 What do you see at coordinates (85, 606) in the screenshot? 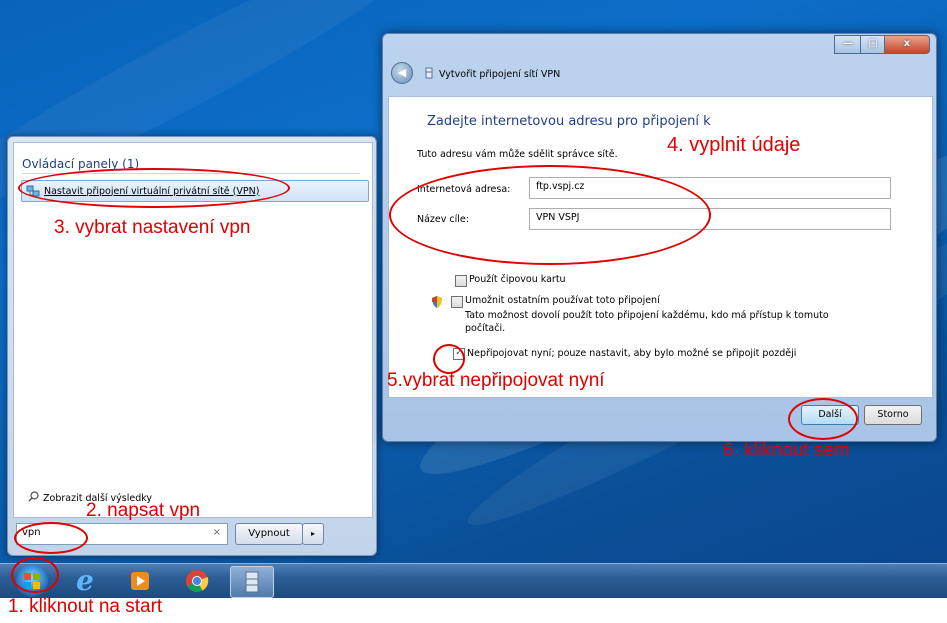
I see `annotation-step1: 1. kliknout na start` at bounding box center [85, 606].